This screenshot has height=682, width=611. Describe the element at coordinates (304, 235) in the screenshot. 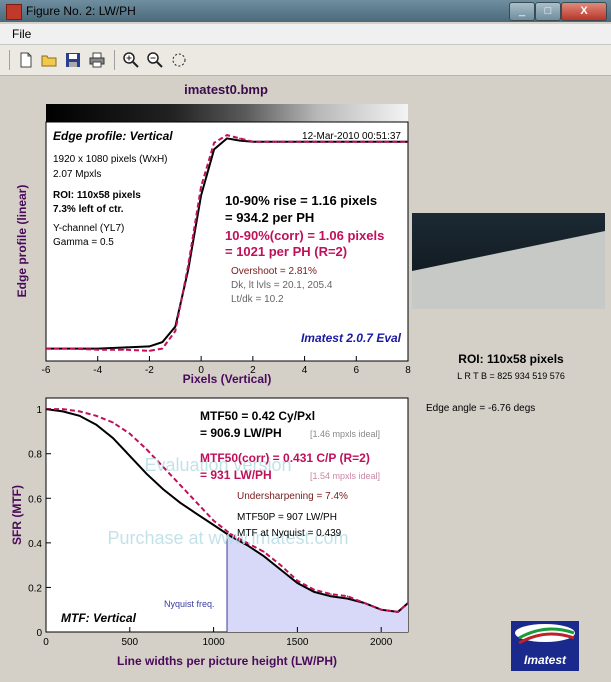

I see `corr-rise-value: 10-90%(corr) = 1.06 pixels` at that location.